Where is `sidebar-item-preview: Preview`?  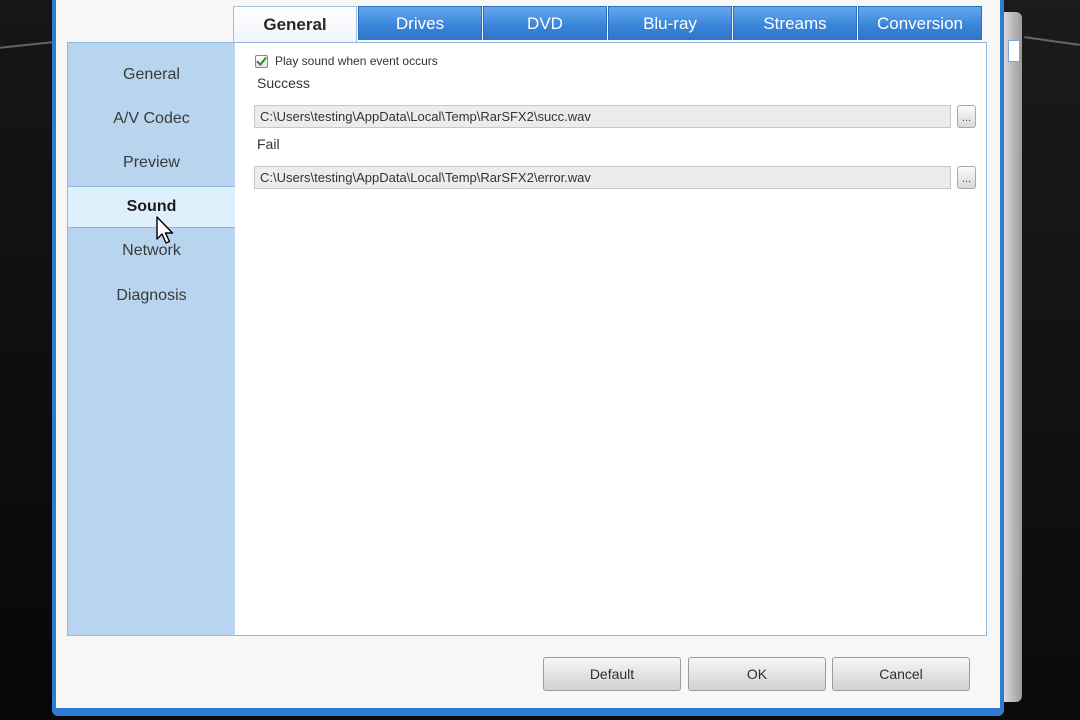
sidebar-item-preview: Preview is located at coordinates (151, 163).